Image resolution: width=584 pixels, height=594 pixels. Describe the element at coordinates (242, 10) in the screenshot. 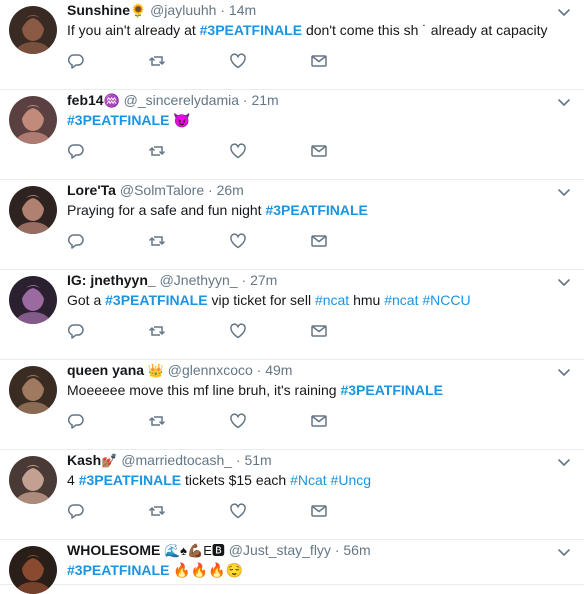

I see `timestamp: 14m` at that location.